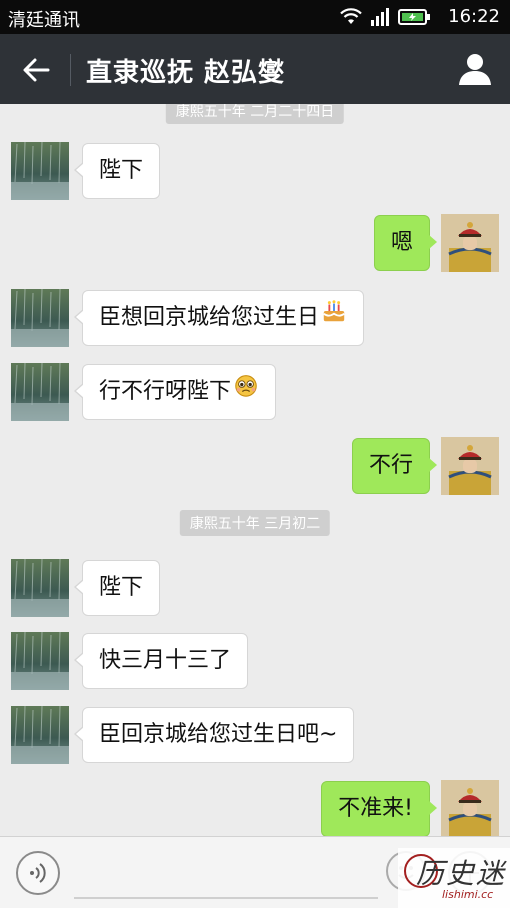  I want to click on received-message: 臣想回京城给您过生日, so click(219, 318).